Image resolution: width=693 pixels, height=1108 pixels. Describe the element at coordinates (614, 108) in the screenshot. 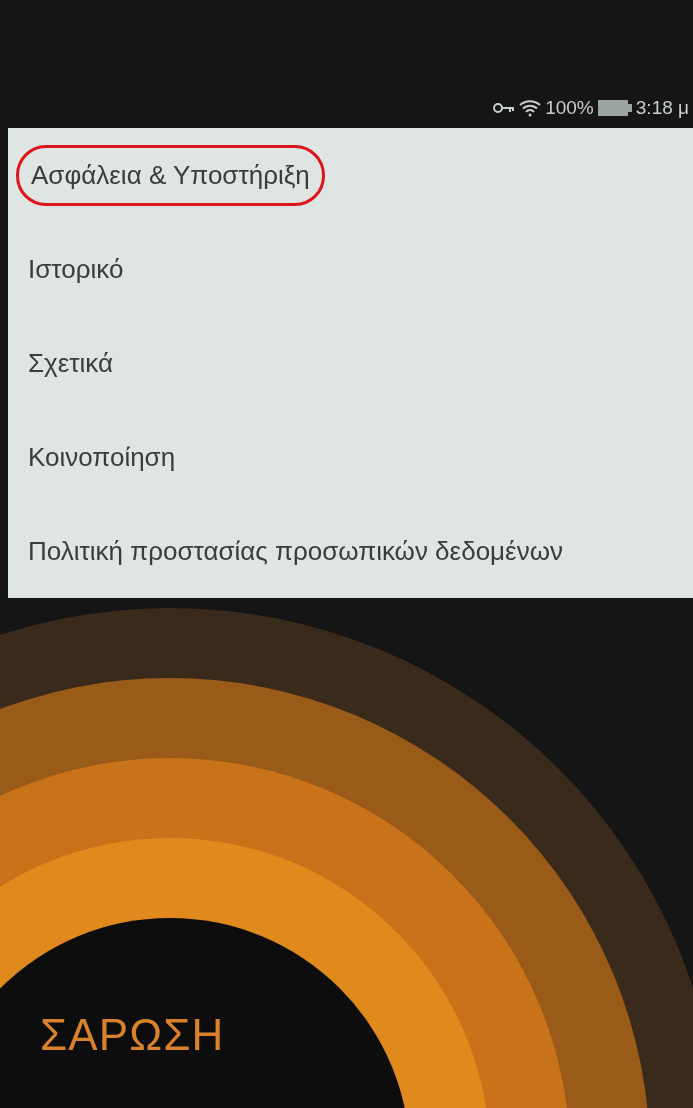

I see `battery-icon` at that location.